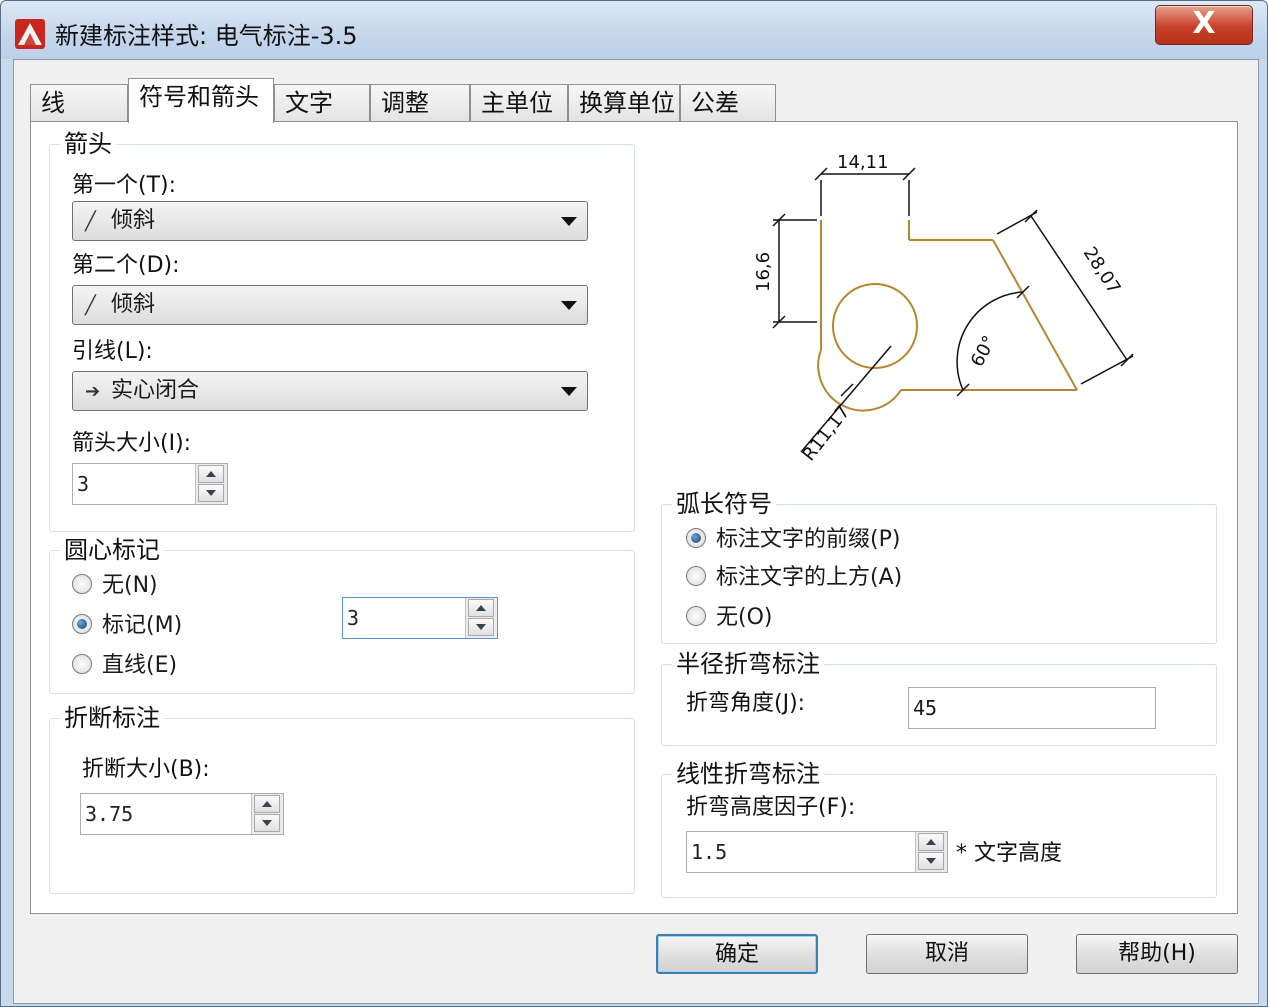 Image resolution: width=1268 pixels, height=1007 pixels. I want to click on spinner-value: 3, so click(353, 618).